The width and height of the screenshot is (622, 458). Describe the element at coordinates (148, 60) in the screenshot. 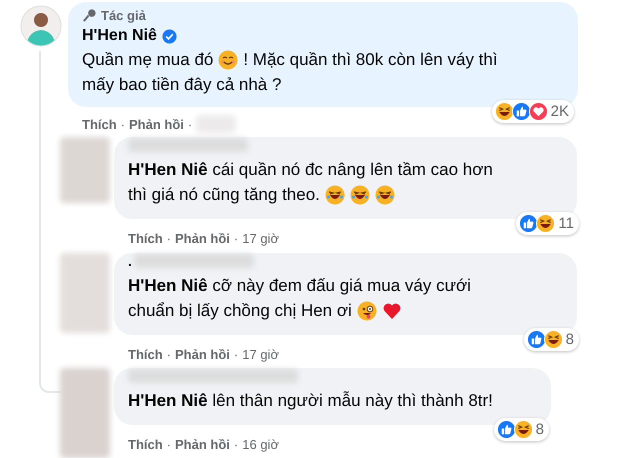

I see `comment-text: Quần mẹ mua đó` at that location.